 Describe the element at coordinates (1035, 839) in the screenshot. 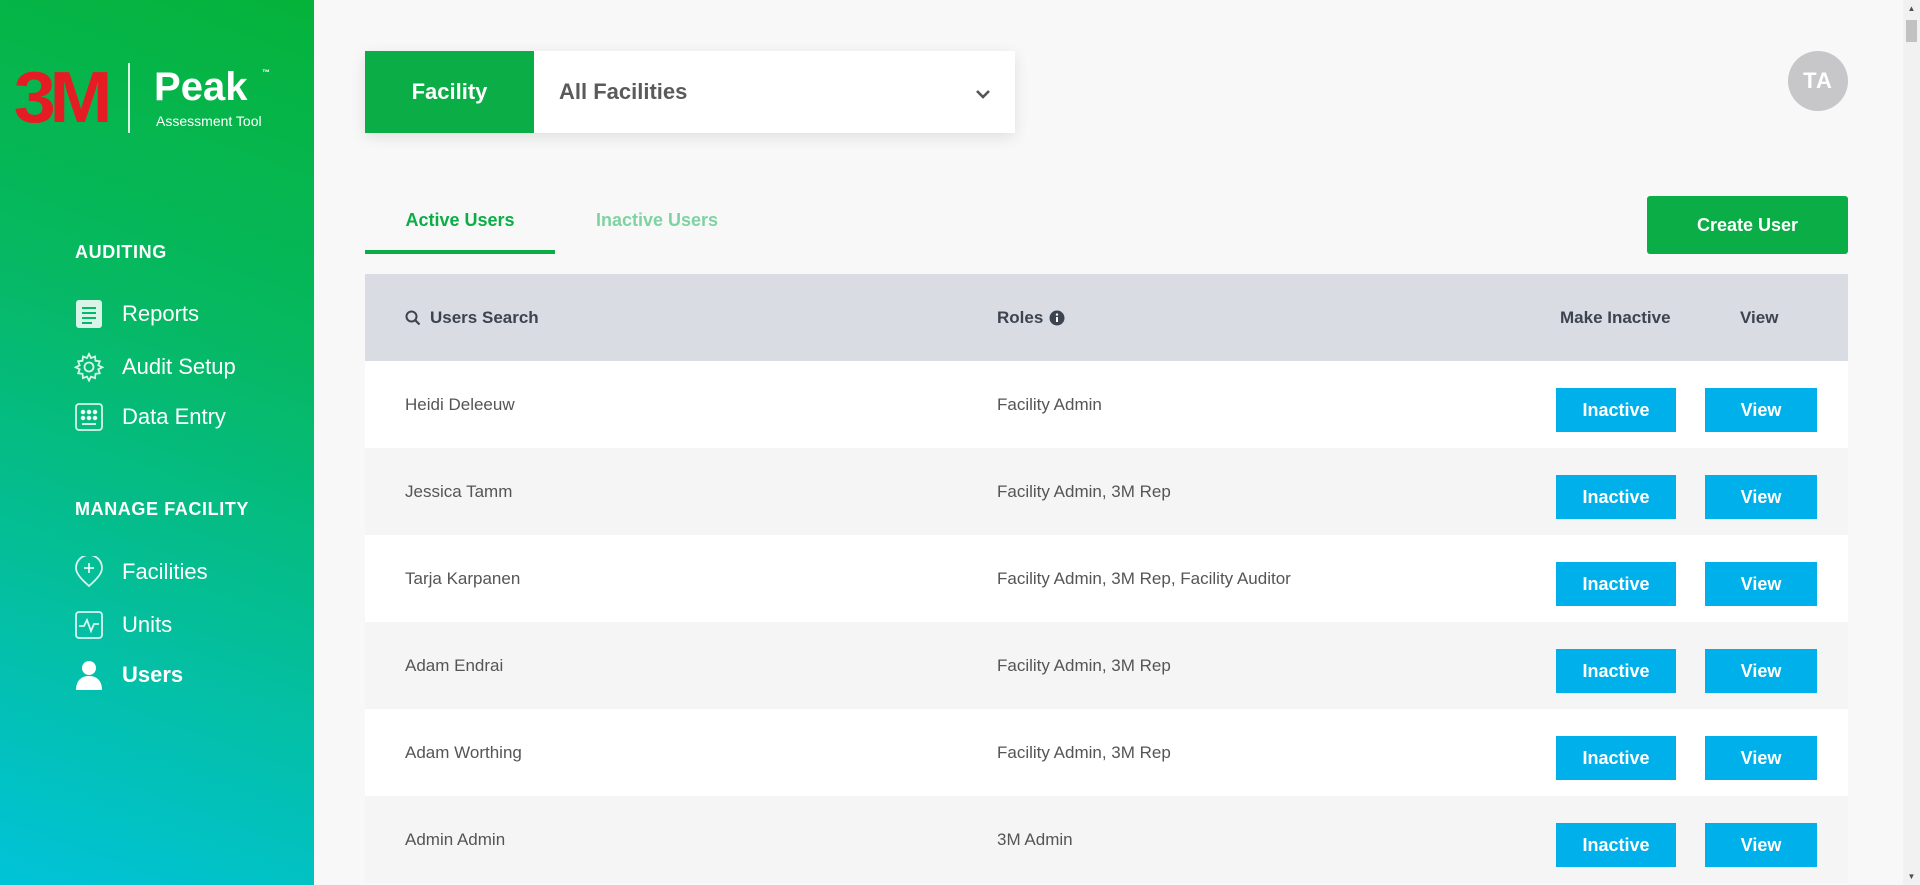

I see `user-roles: 3M Admin` at that location.